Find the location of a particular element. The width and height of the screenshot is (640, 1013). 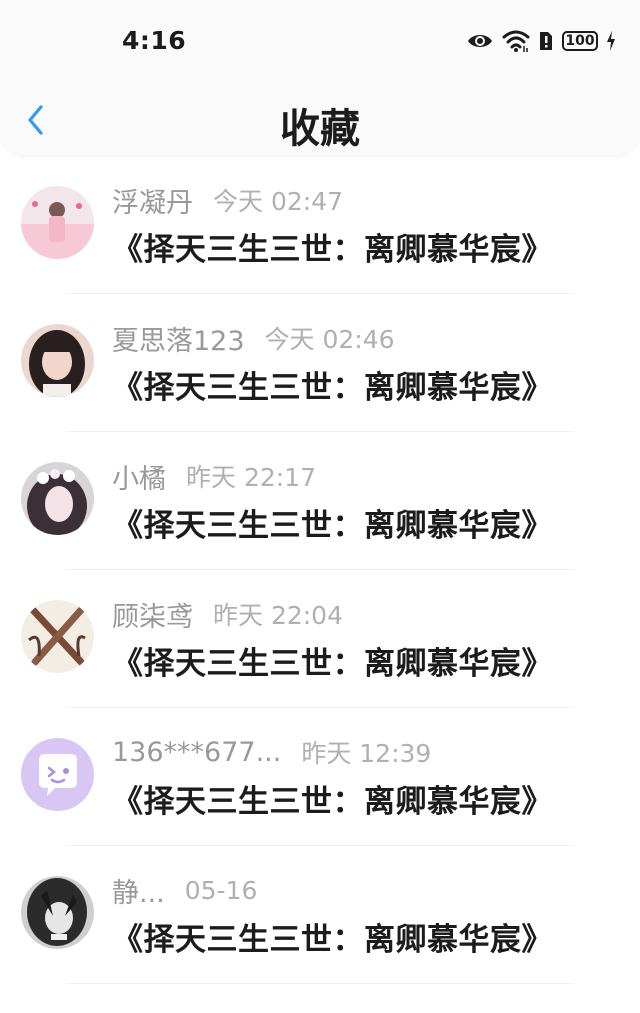

nav-bar: 收藏 is located at coordinates (320, 125).